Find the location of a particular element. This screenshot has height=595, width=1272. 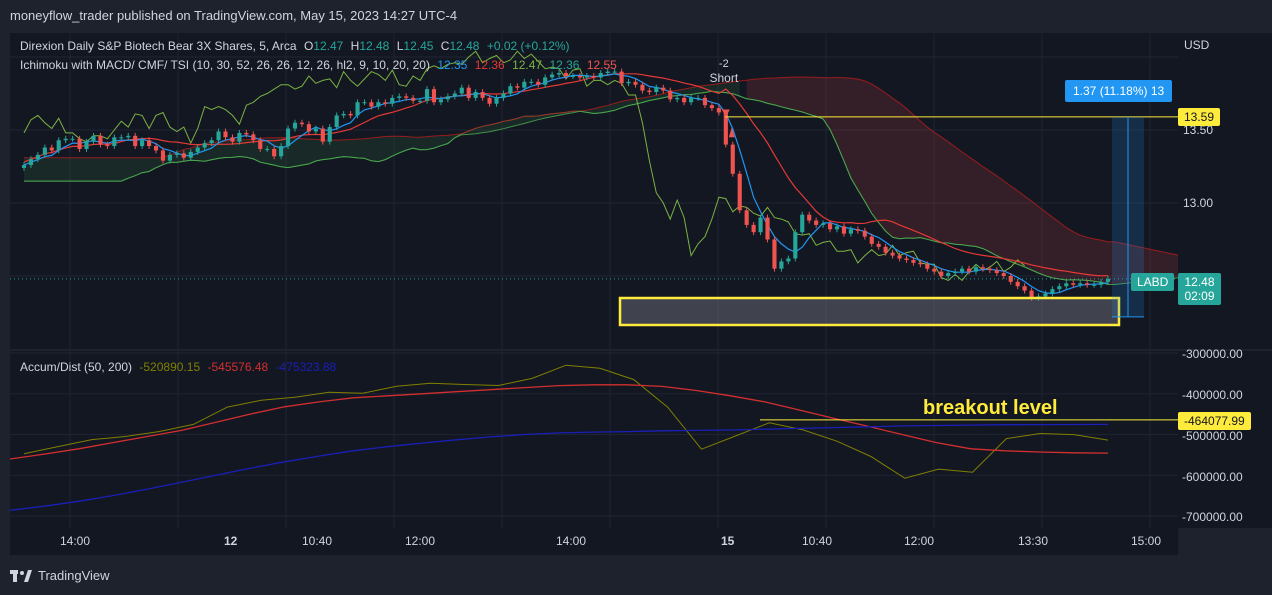

low-value: 12.45 is located at coordinates (418, 46).